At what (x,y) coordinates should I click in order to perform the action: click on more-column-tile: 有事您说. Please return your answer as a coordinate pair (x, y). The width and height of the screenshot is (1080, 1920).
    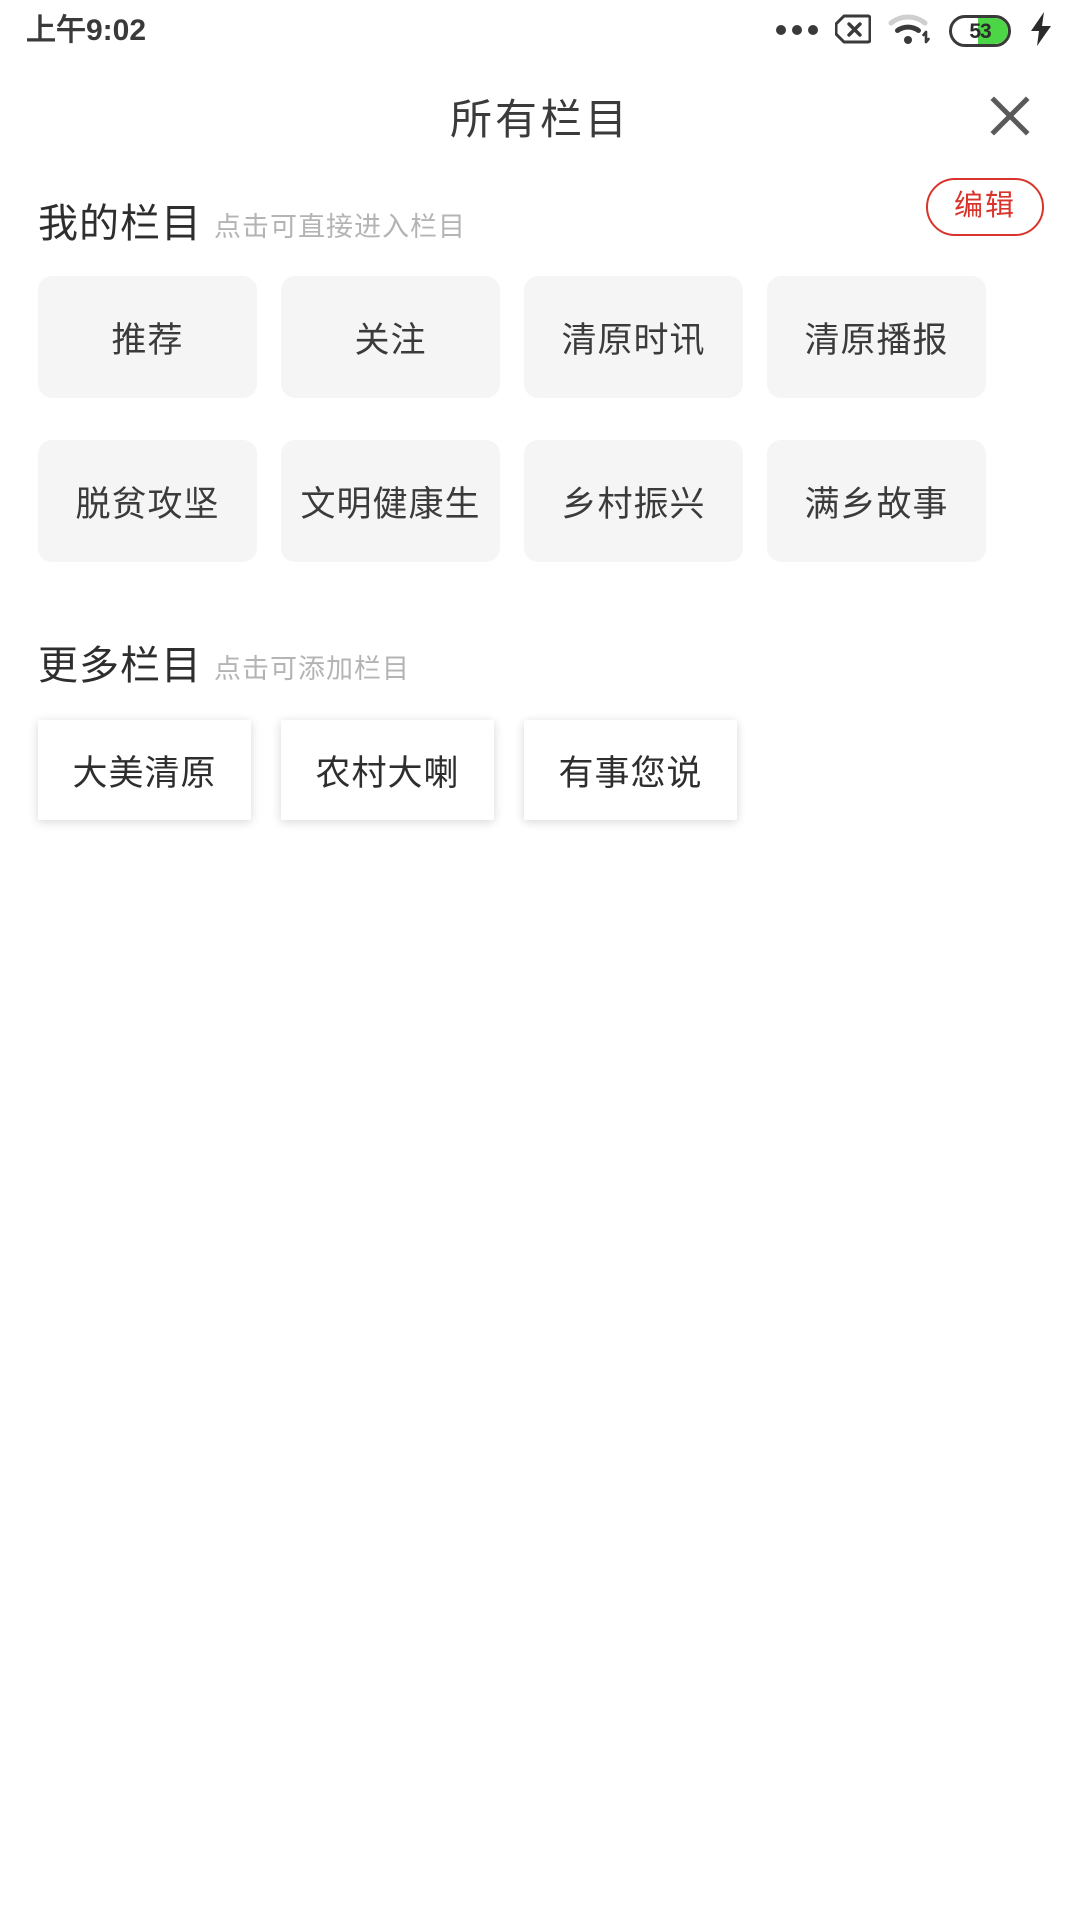
    Looking at the image, I should click on (630, 770).